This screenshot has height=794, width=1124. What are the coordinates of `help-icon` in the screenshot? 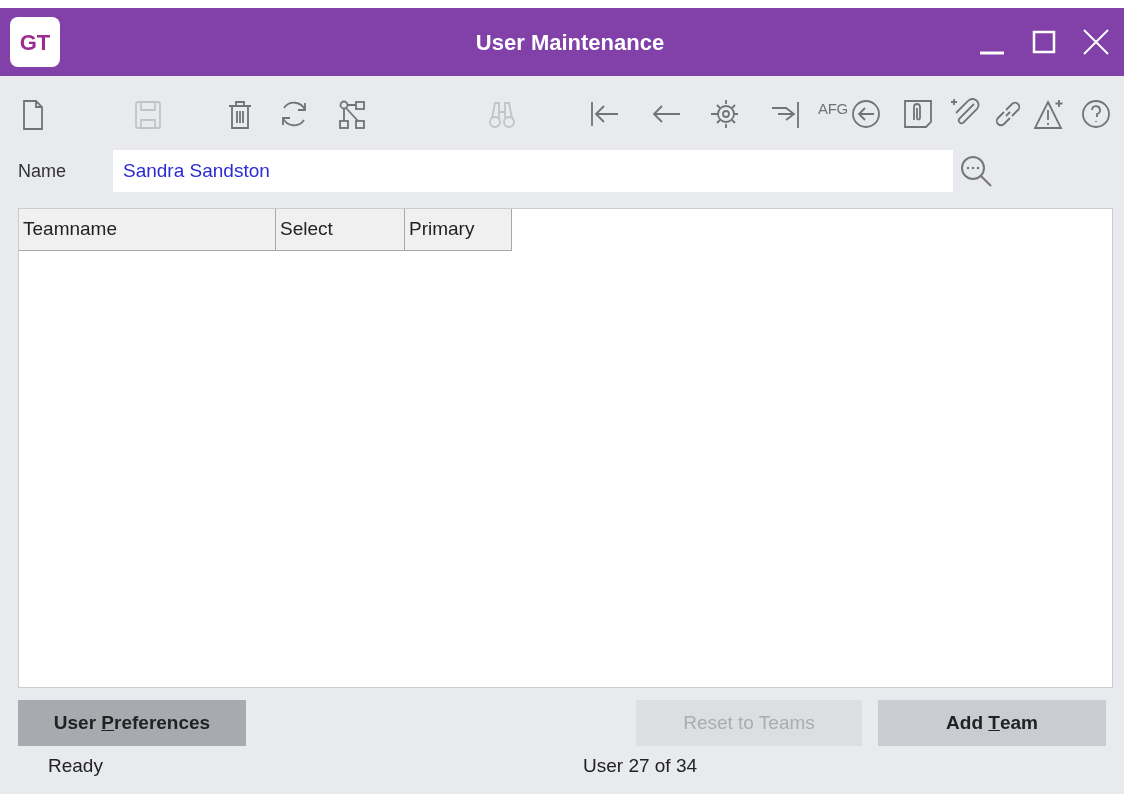 It's located at (1096, 114).